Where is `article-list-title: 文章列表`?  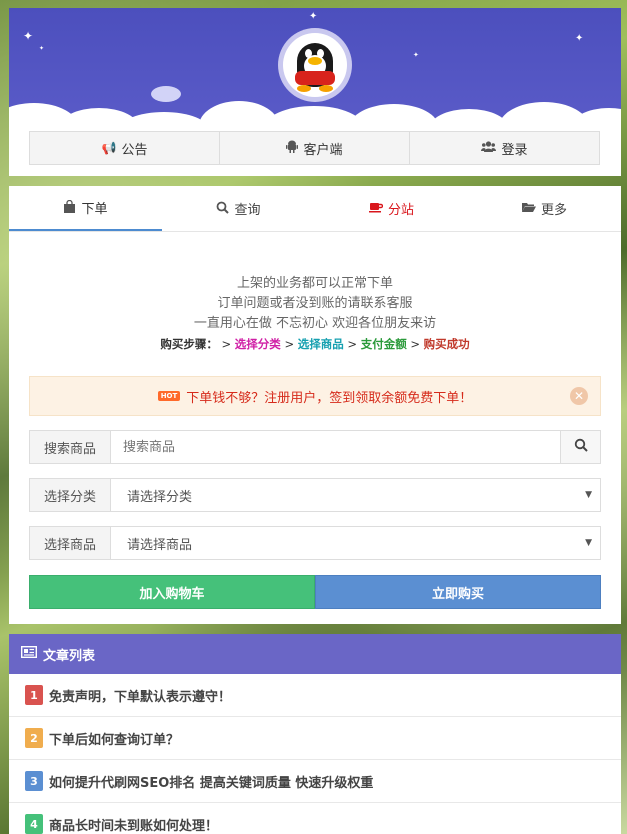
article-list-title: 文章列表 is located at coordinates (69, 656).